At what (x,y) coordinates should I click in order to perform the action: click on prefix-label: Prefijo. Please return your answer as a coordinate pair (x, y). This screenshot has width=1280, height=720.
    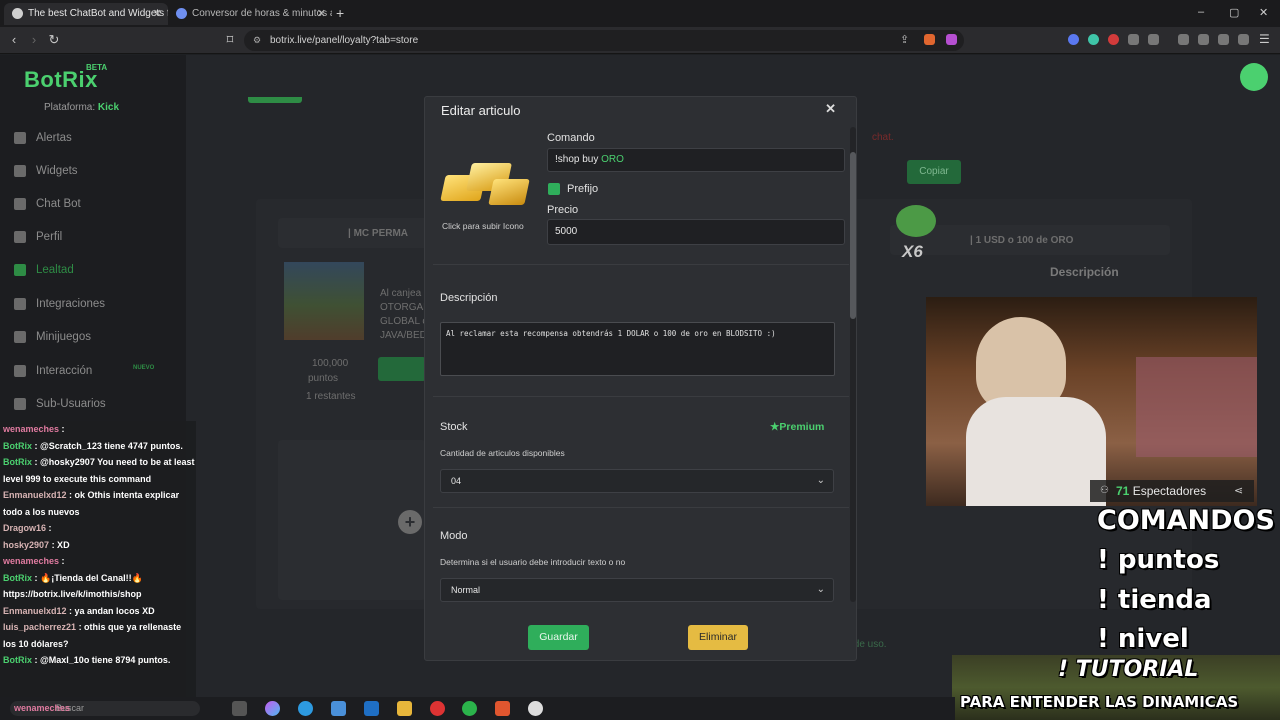
    Looking at the image, I should click on (583, 189).